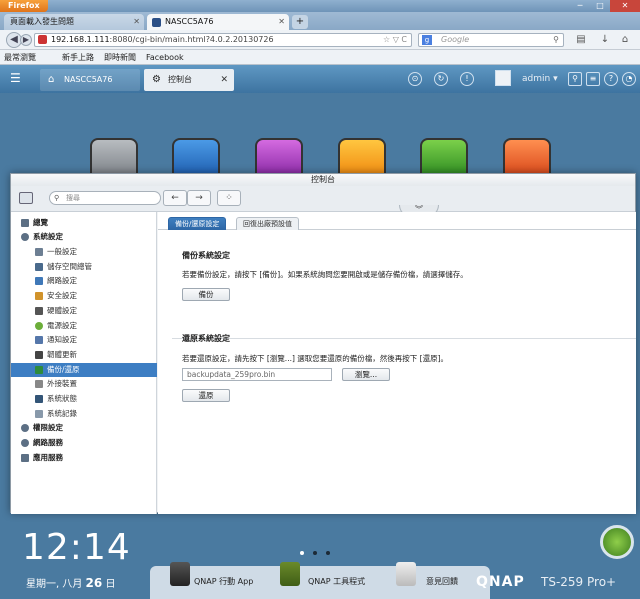  Describe the element at coordinates (629, 79) in the screenshot. I see `dashboard-icon: ◔` at that location.